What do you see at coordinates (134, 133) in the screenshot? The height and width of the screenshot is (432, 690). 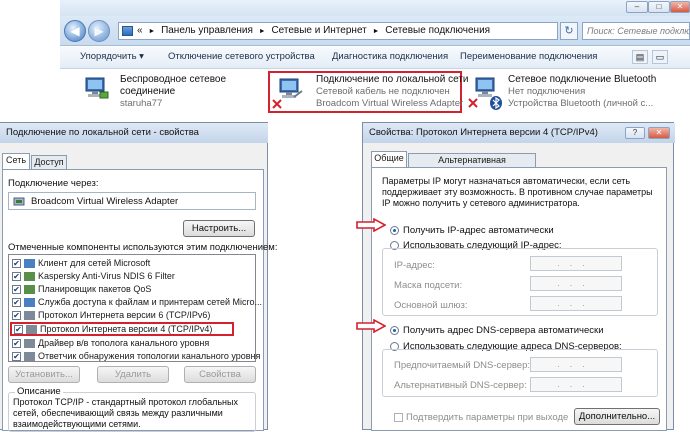 I see `dialog-title: Подключение по локальной сети - свойства` at bounding box center [134, 133].